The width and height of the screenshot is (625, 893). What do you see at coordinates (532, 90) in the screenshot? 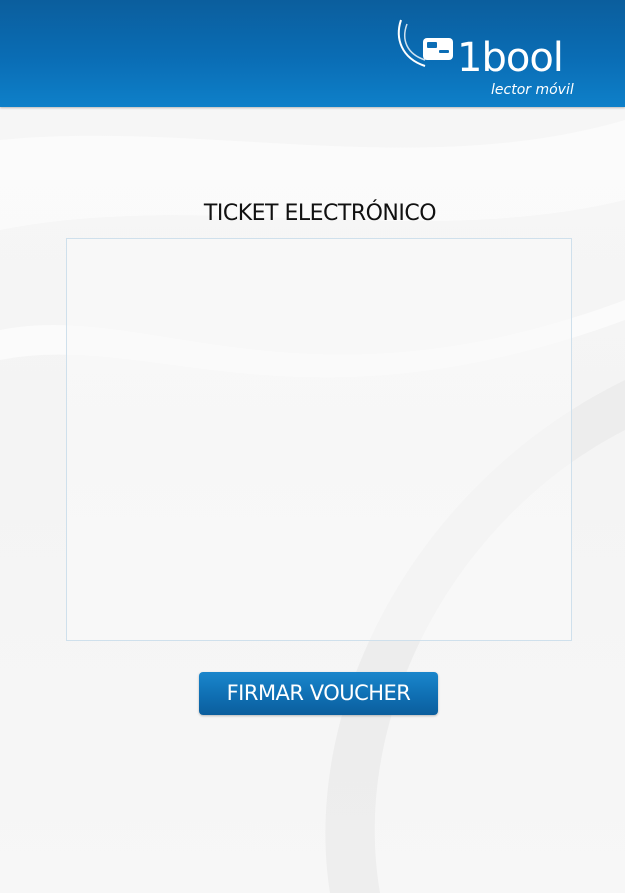
I see `brand-tagline: lector móvil` at bounding box center [532, 90].